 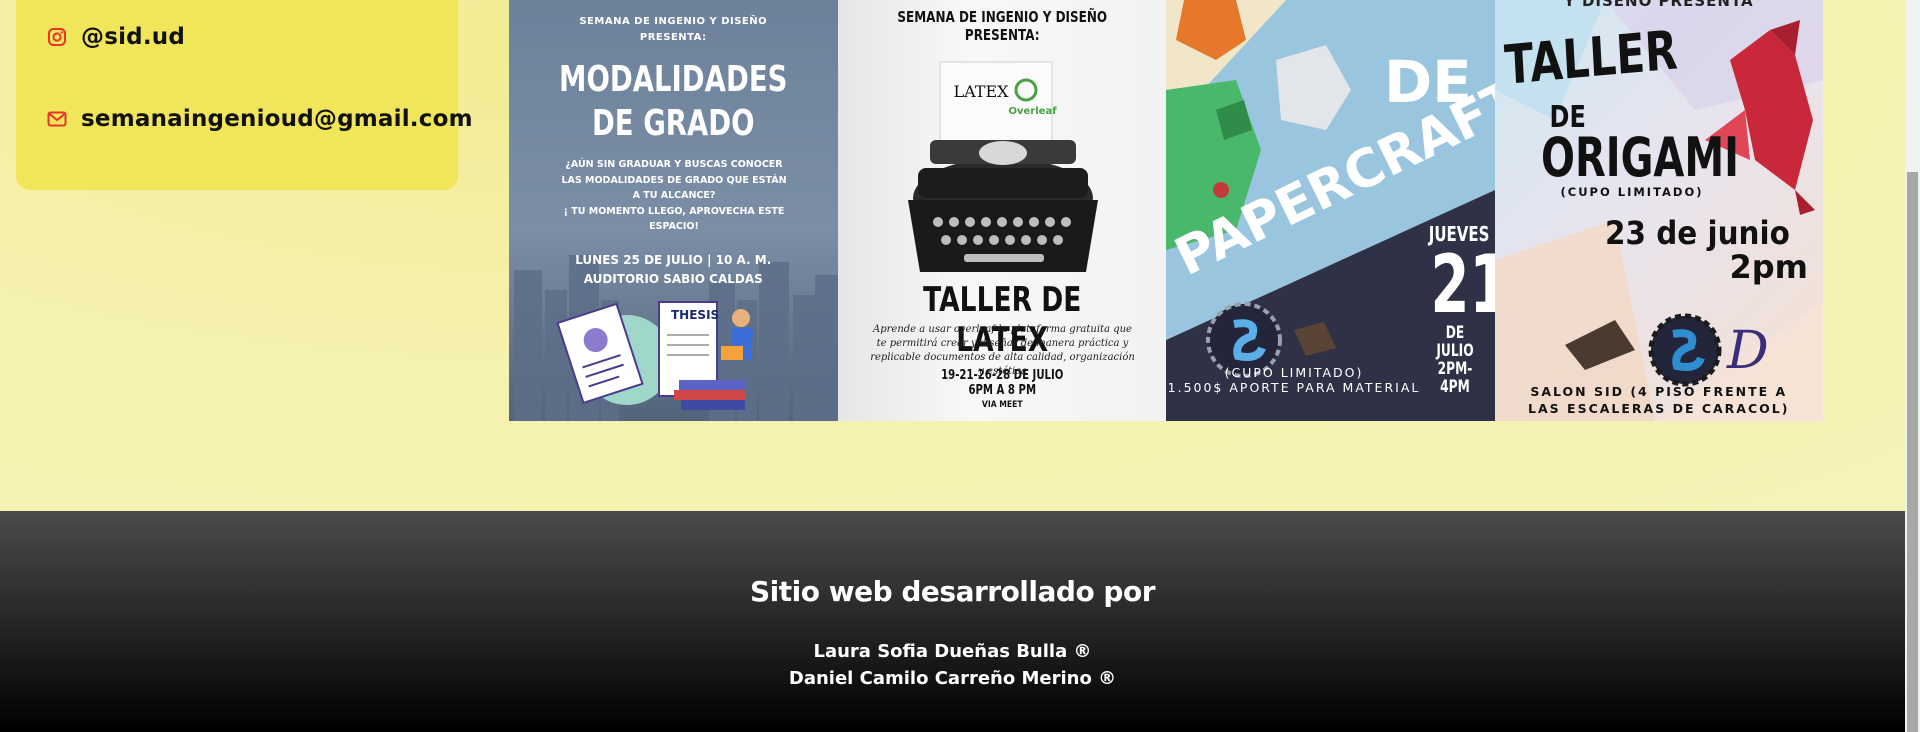 What do you see at coordinates (133, 37) in the screenshot?
I see `instagram-handle: @sid.ud` at bounding box center [133, 37].